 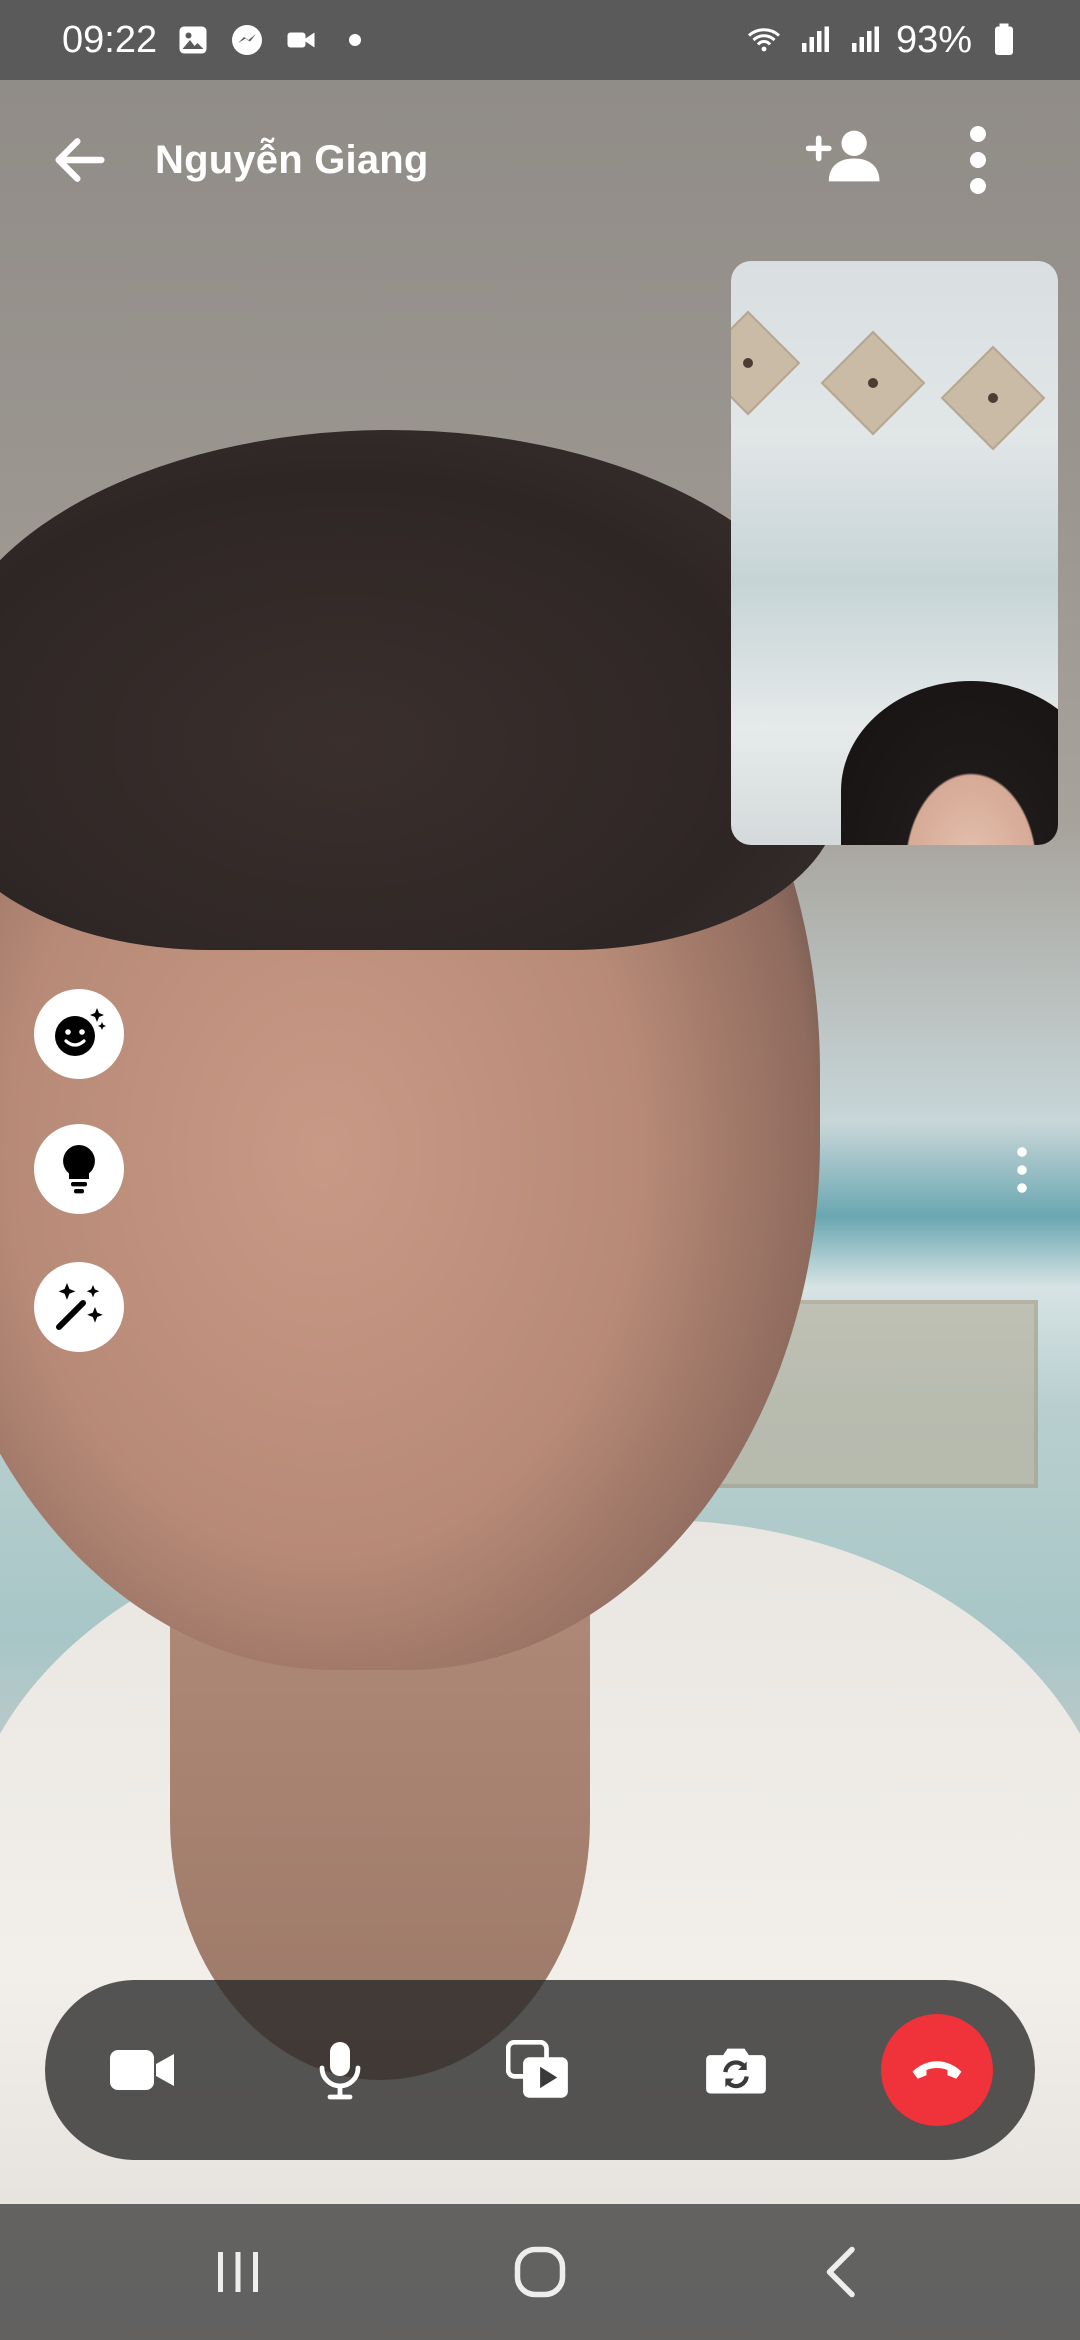 I want to click on system-navigation-bar, so click(x=540, y=2272).